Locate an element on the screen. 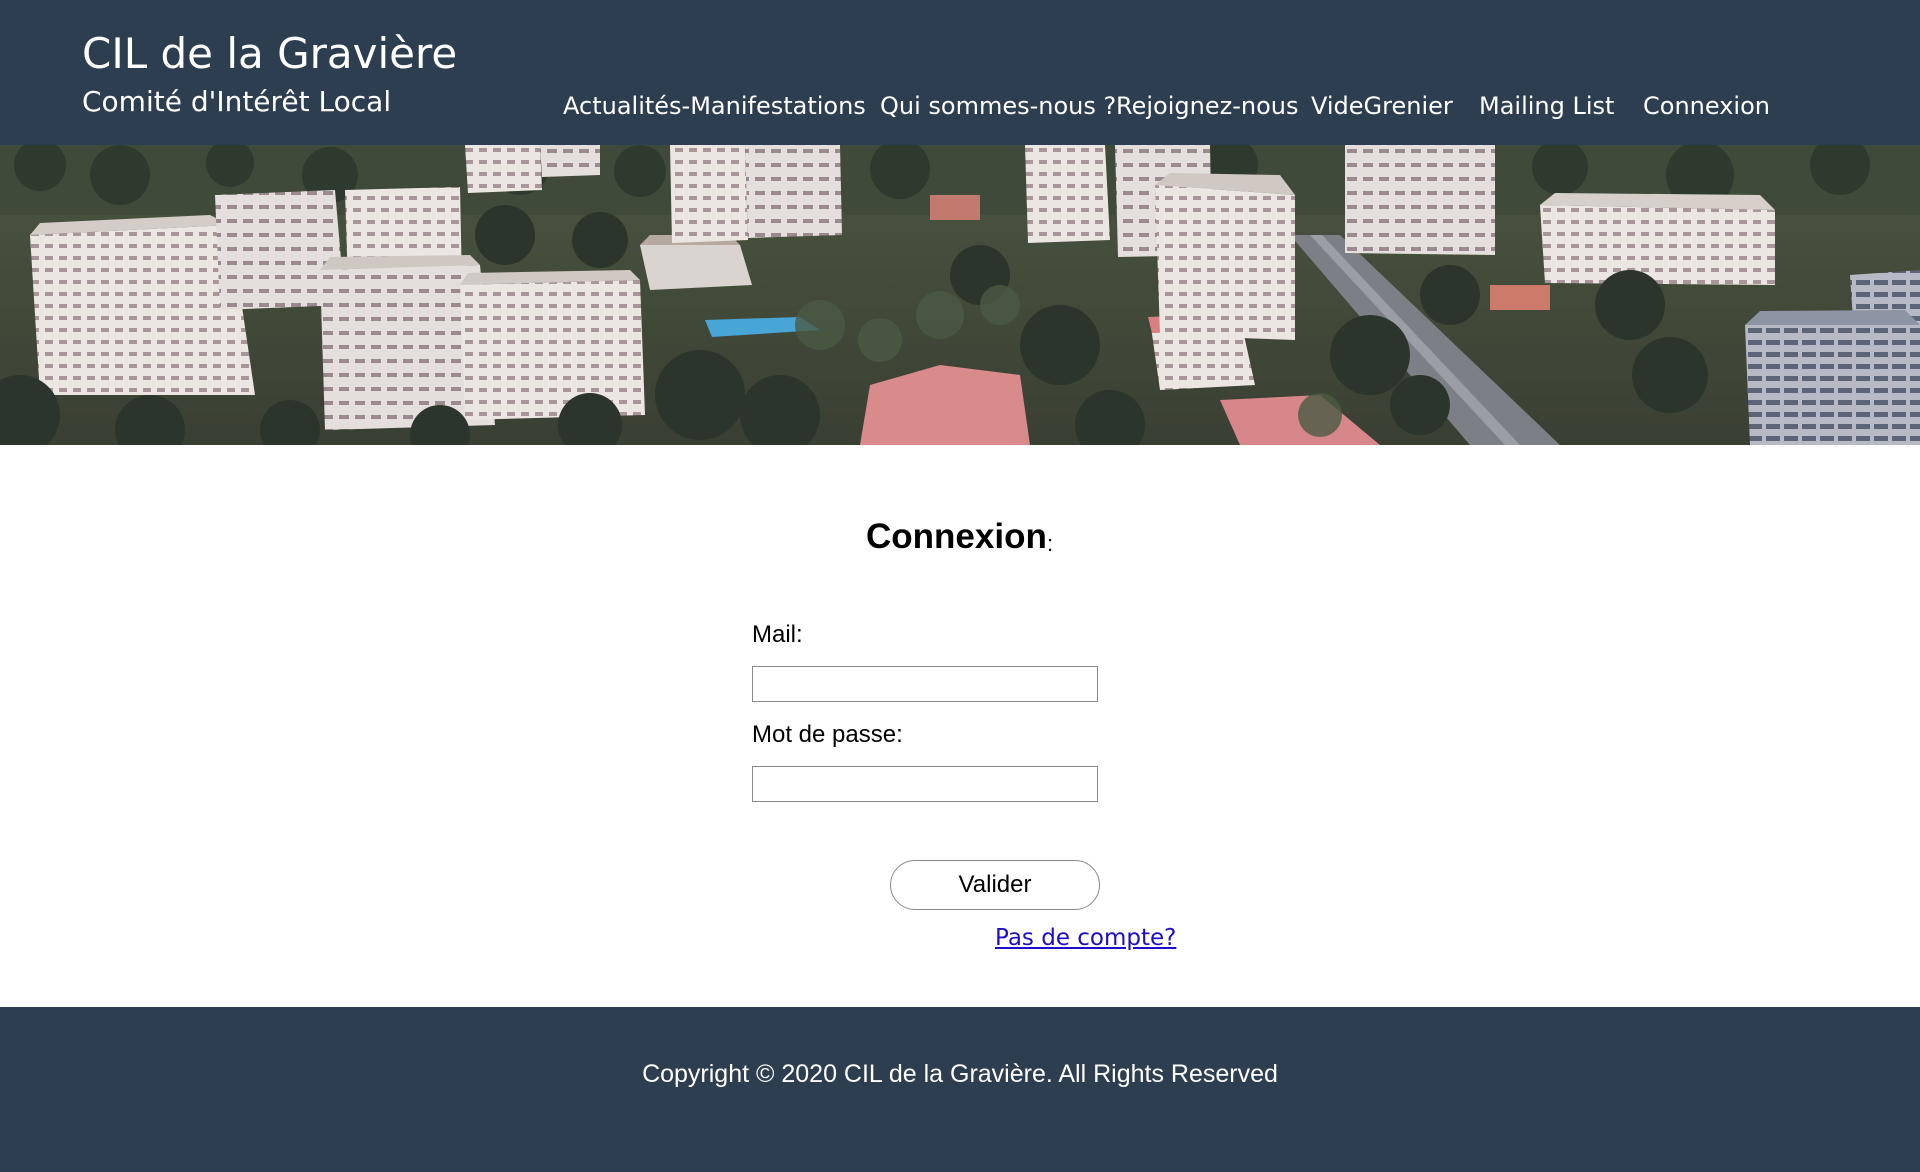 This screenshot has width=1920, height=1172. site-subtitle: Comité d'Intérêt Local is located at coordinates (237, 101).